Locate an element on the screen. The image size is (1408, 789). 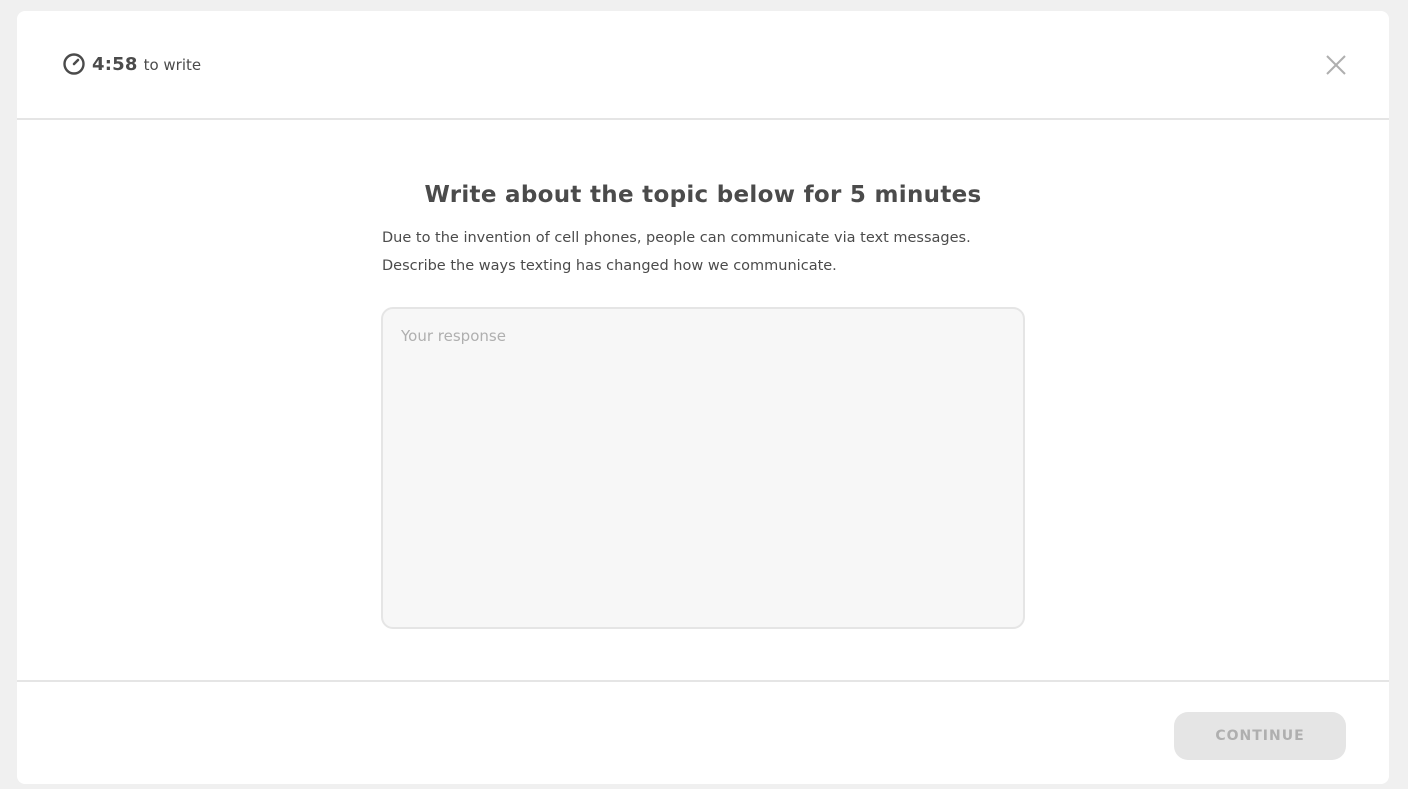
close-icon is located at coordinates (1336, 66).